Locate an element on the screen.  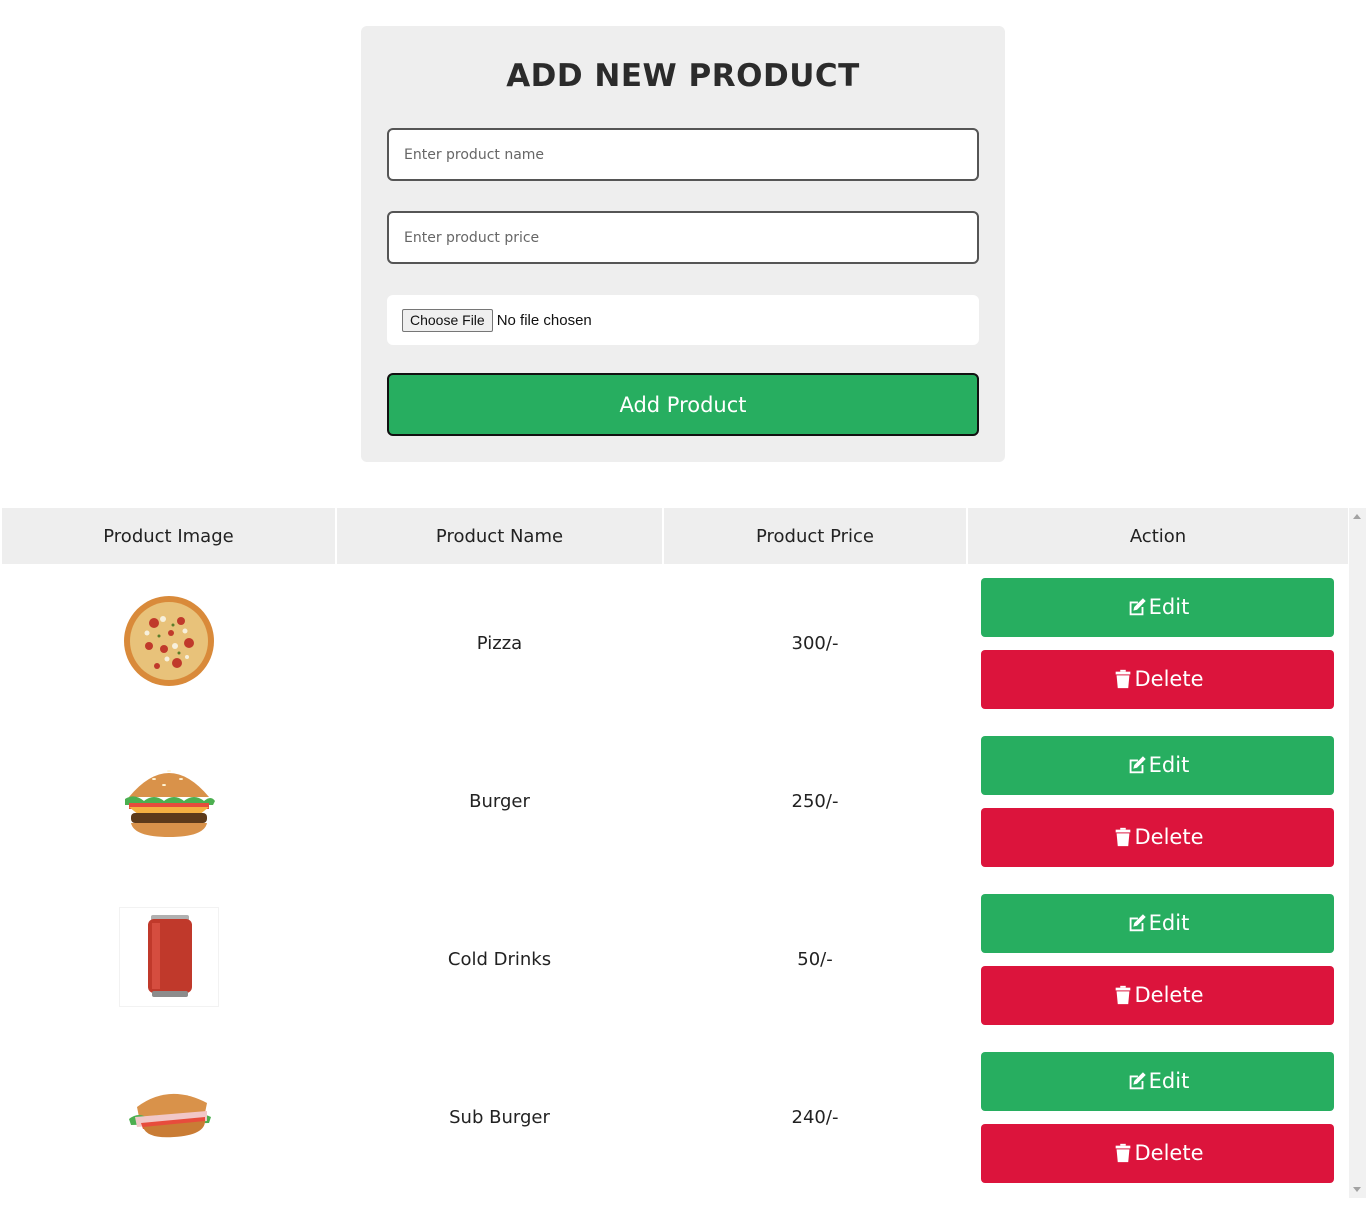
header-product-name: Product Name is located at coordinates (500, 536).